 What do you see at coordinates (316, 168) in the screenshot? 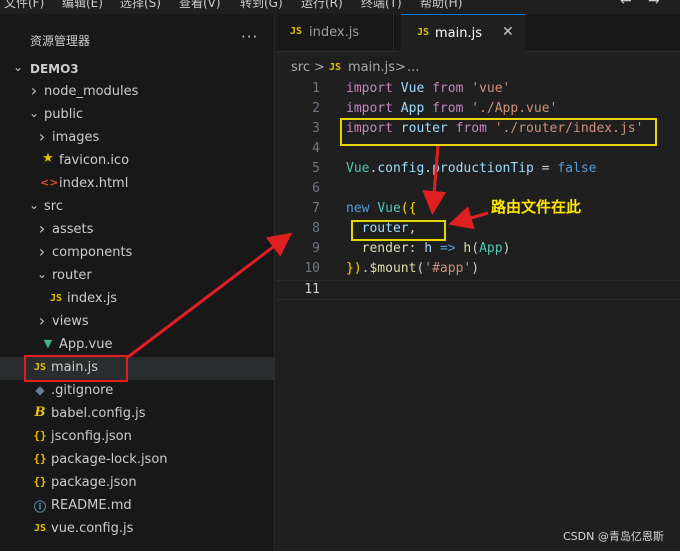
I see `line-number: 5` at bounding box center [316, 168].